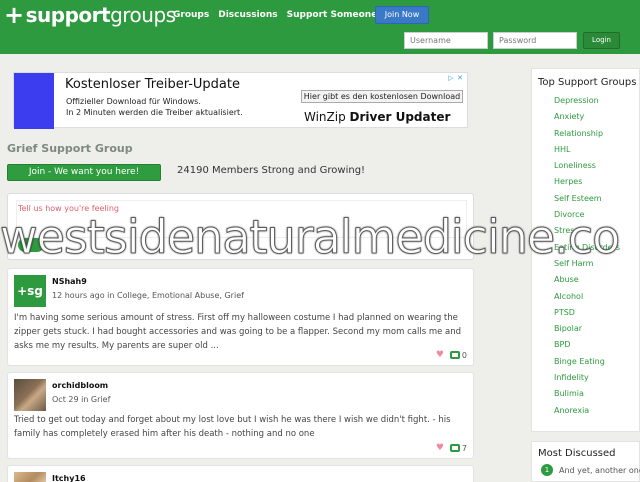 The width and height of the screenshot is (640, 482). I want to click on post-username: Itchy16, so click(69, 478).